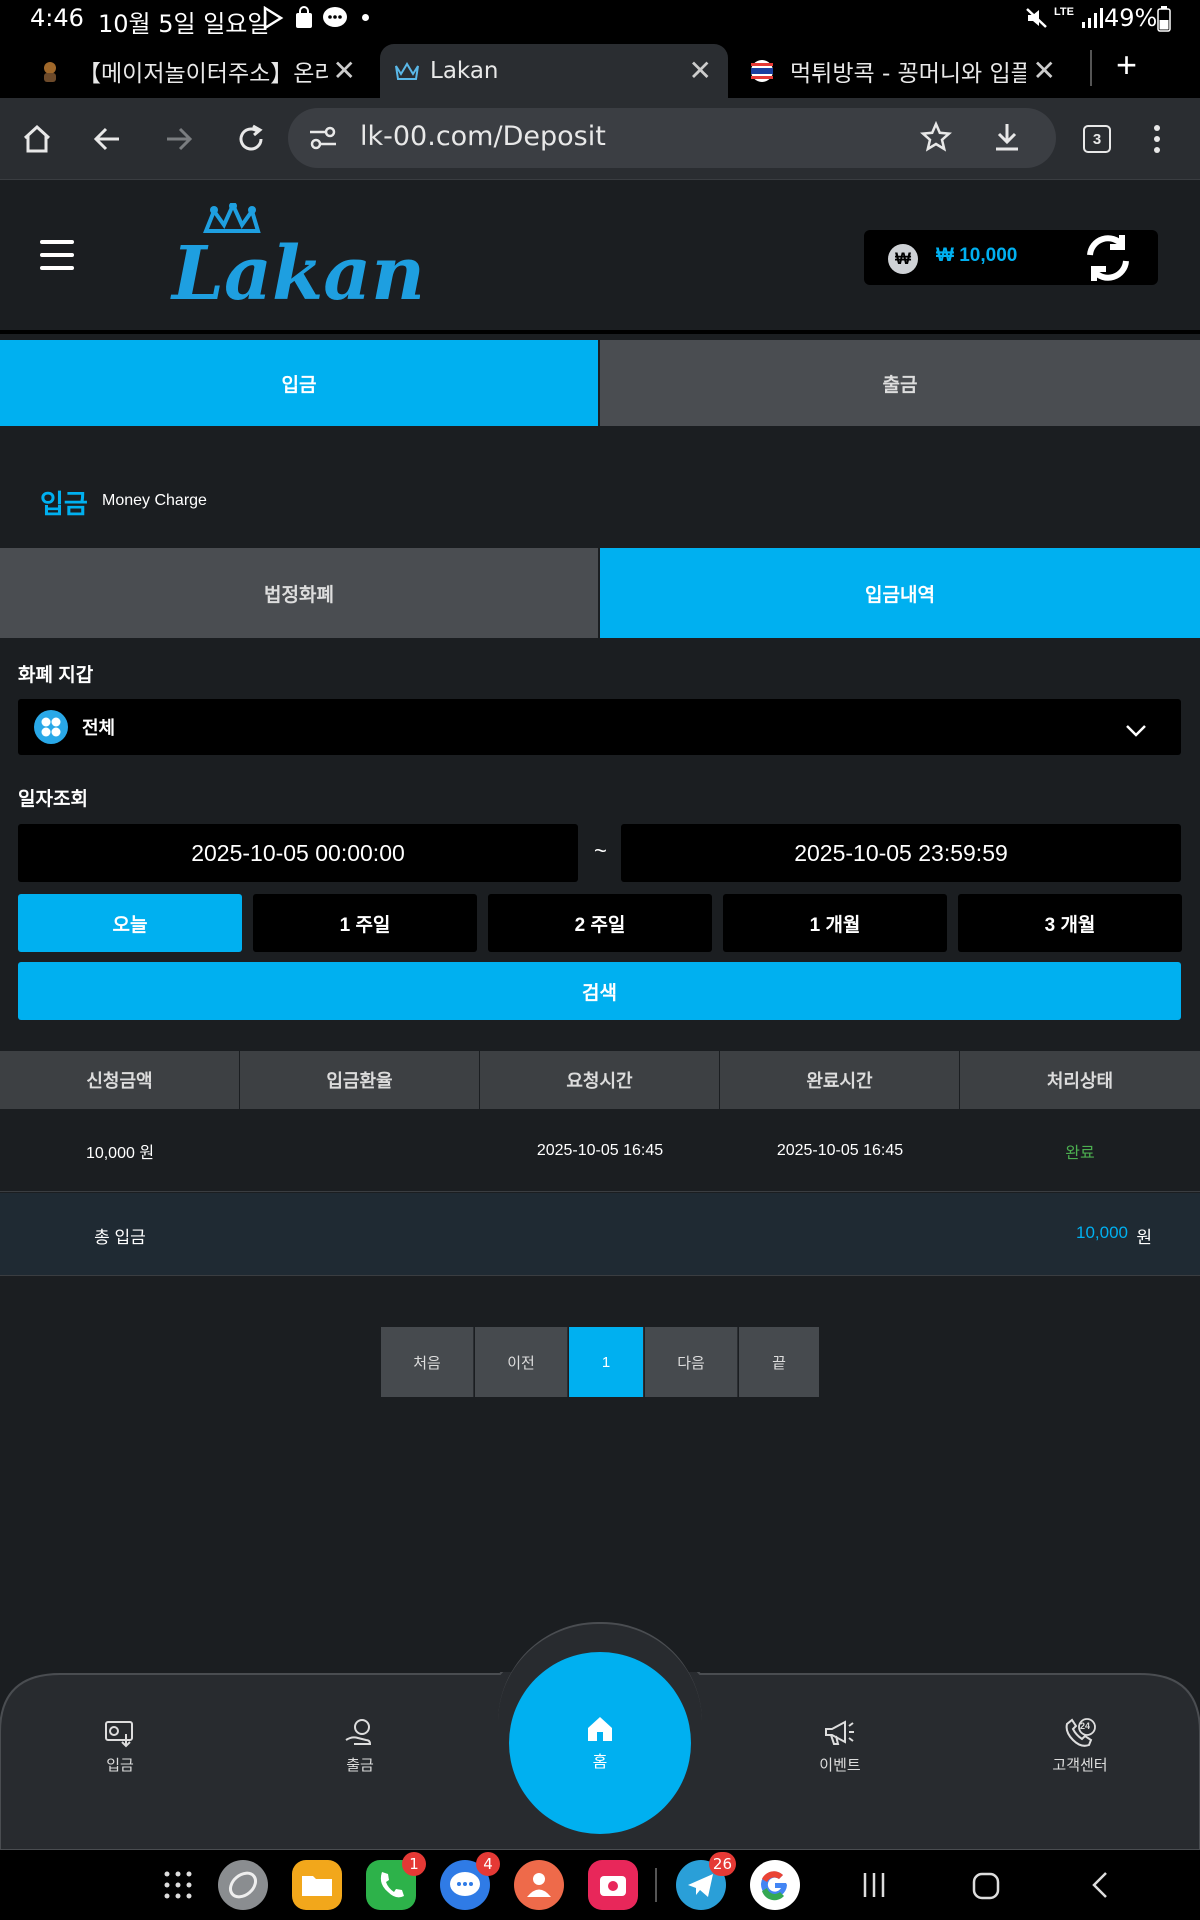  I want to click on column-header-rate: 입금환율, so click(360, 1080).